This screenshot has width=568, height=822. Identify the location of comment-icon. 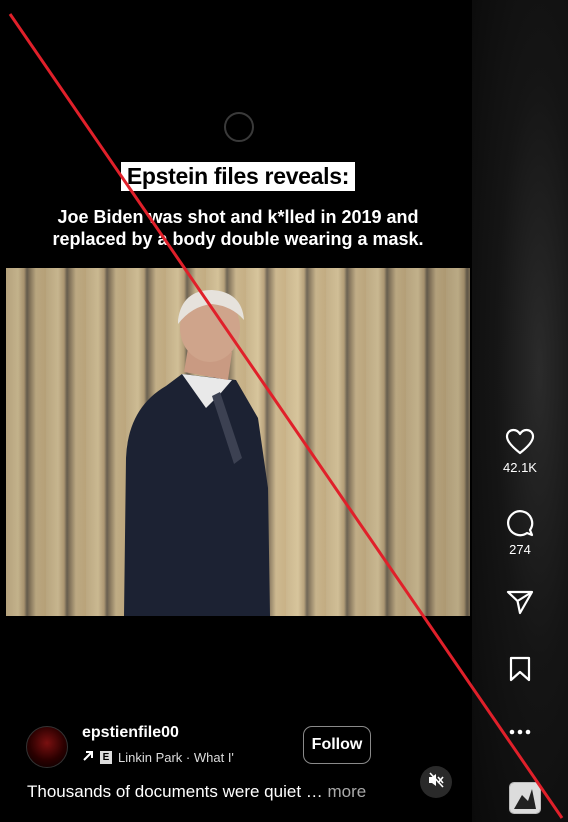
(520, 523).